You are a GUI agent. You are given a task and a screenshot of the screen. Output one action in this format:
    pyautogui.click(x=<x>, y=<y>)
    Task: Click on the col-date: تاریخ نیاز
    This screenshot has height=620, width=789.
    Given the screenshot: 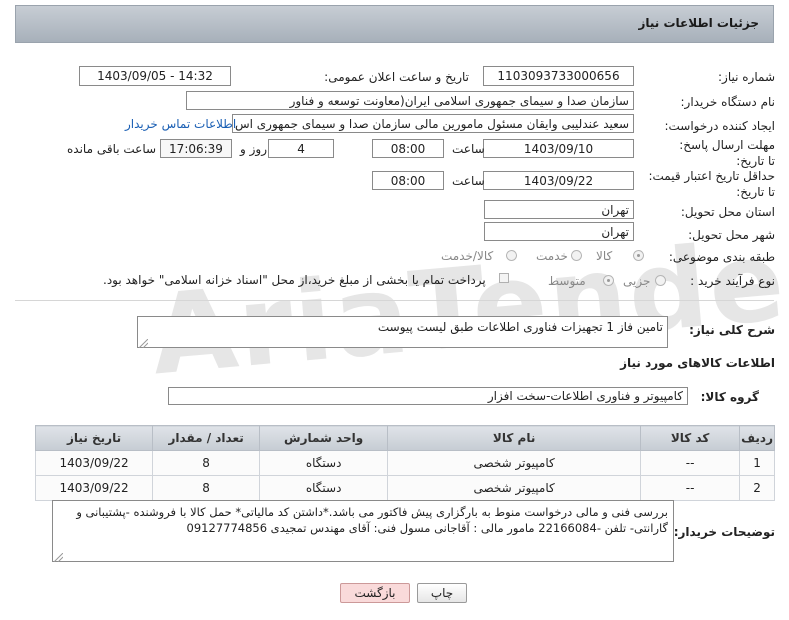 What is the action you would take?
    pyautogui.click(x=94, y=438)
    